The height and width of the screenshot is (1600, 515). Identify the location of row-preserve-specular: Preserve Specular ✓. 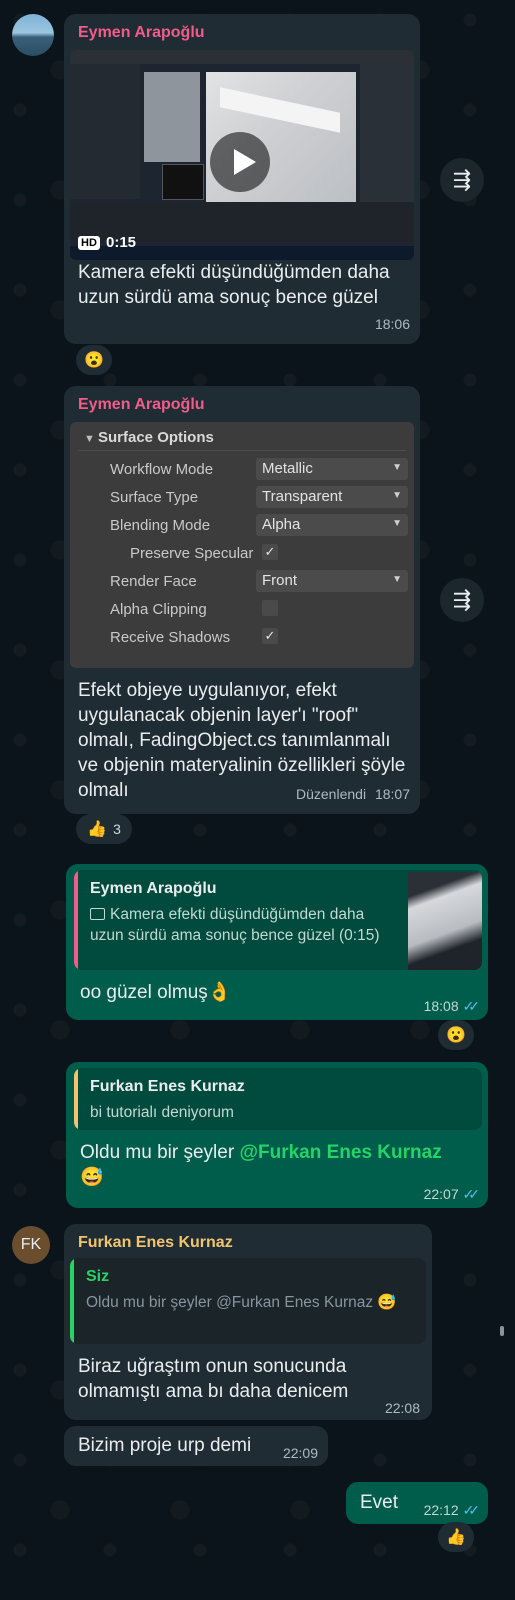
(240, 554).